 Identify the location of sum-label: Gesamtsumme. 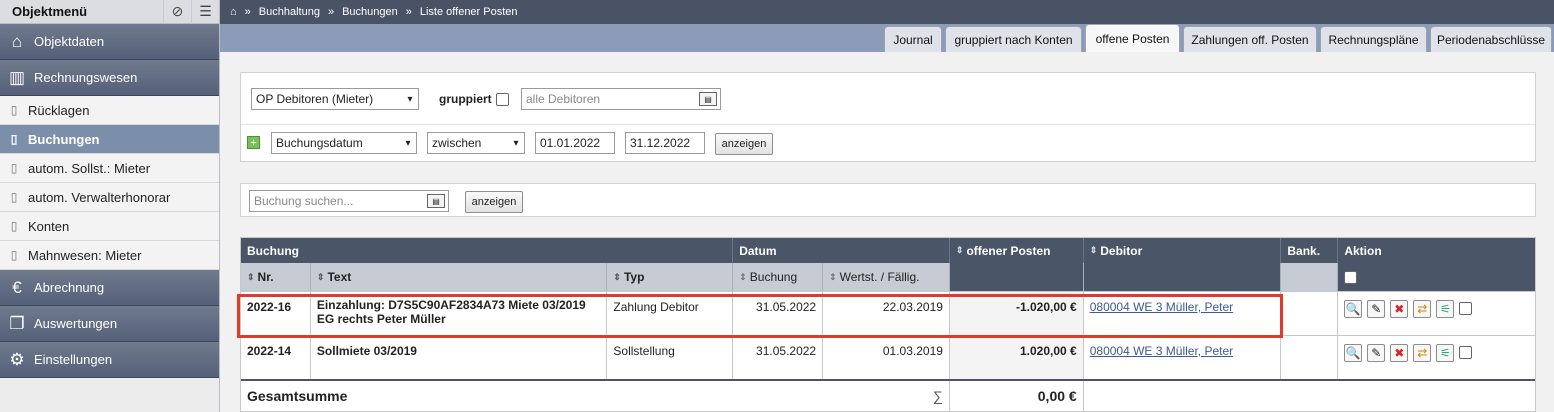
(297, 396).